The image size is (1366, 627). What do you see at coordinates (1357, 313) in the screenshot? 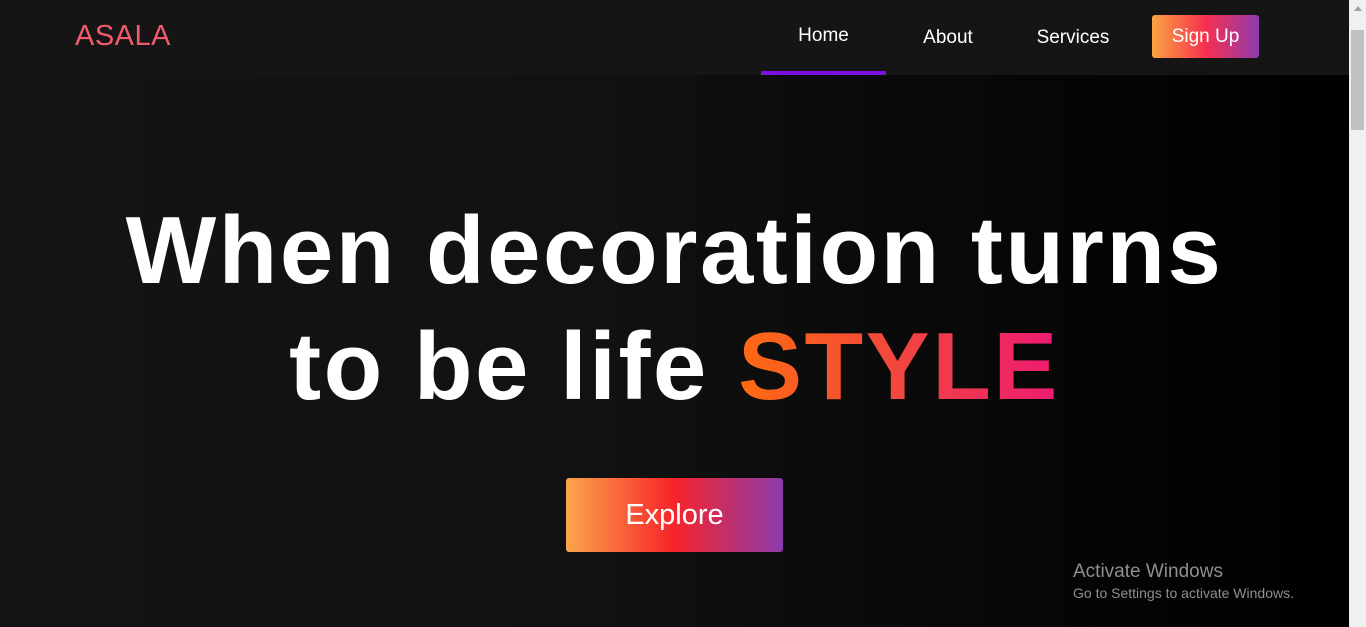
I see `vertical-scrollbar` at bounding box center [1357, 313].